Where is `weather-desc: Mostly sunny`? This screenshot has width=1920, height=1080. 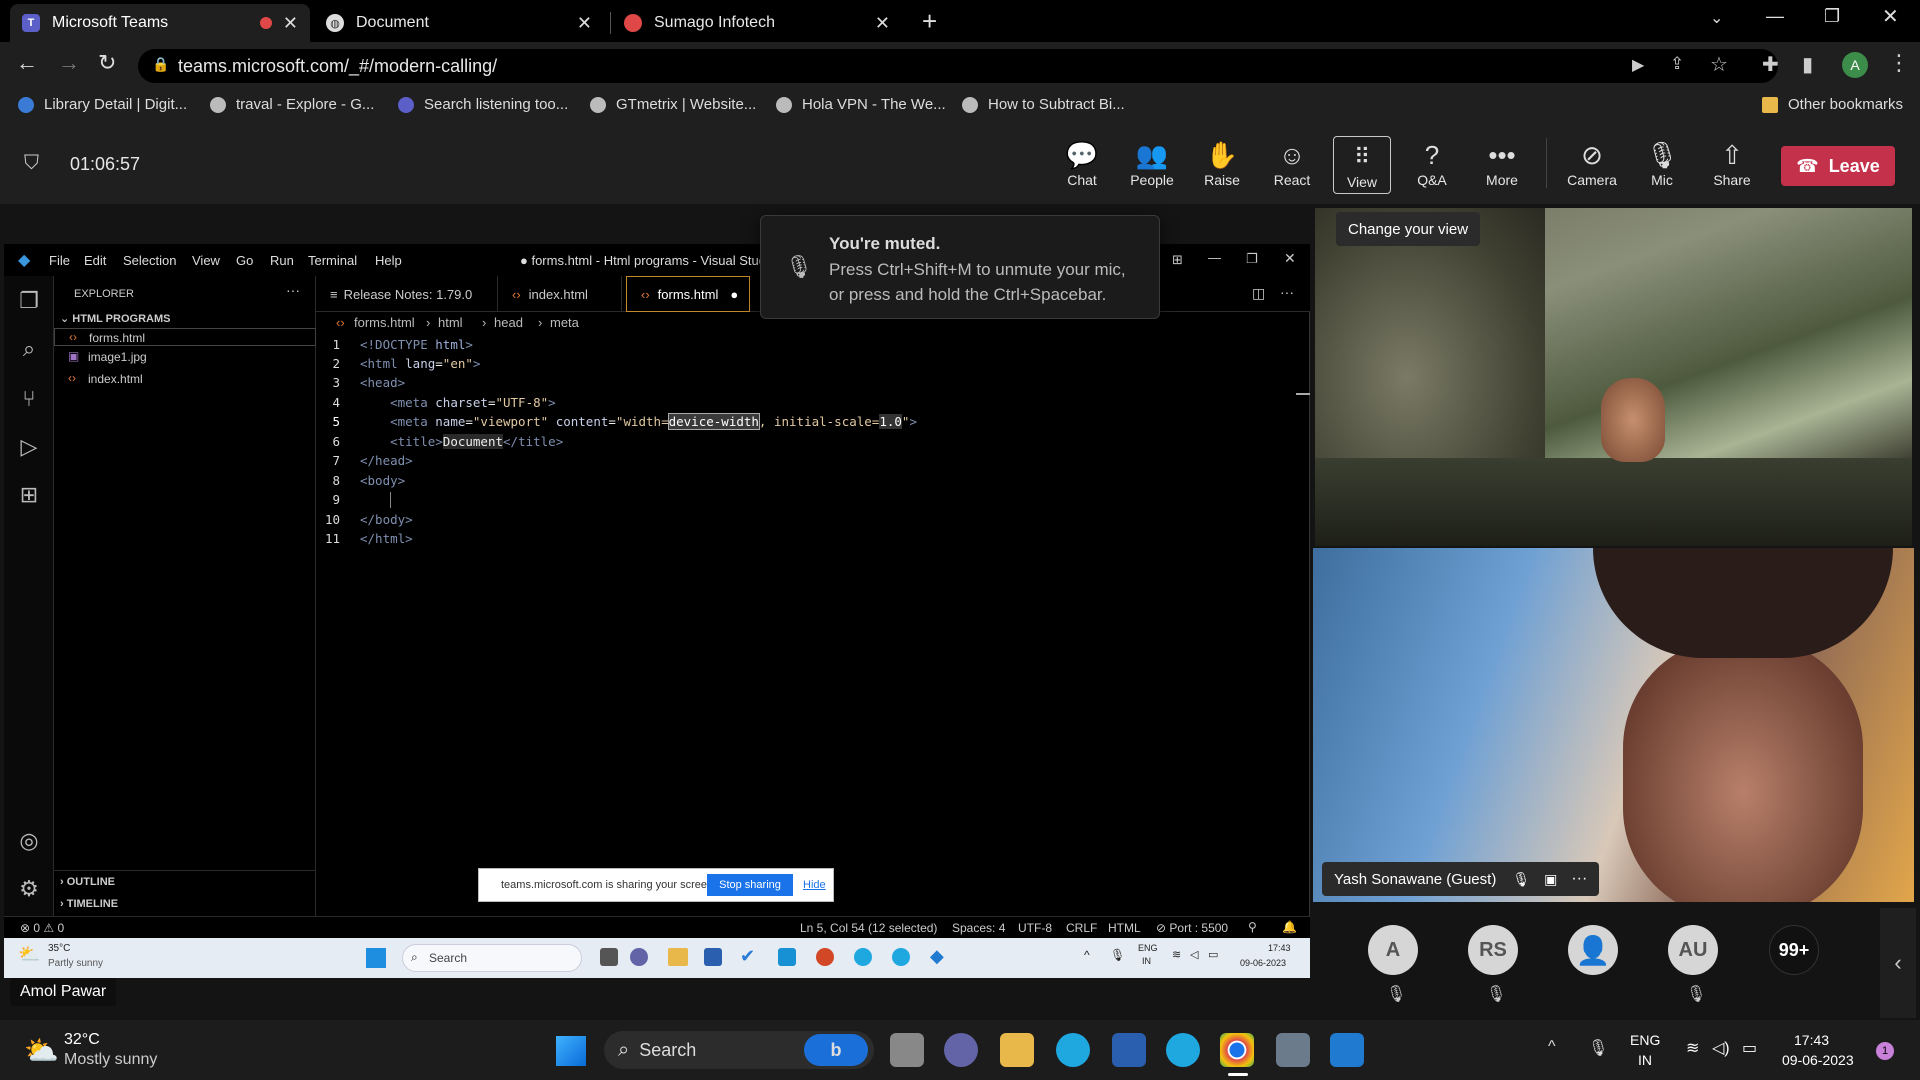 weather-desc: Mostly sunny is located at coordinates (110, 1060).